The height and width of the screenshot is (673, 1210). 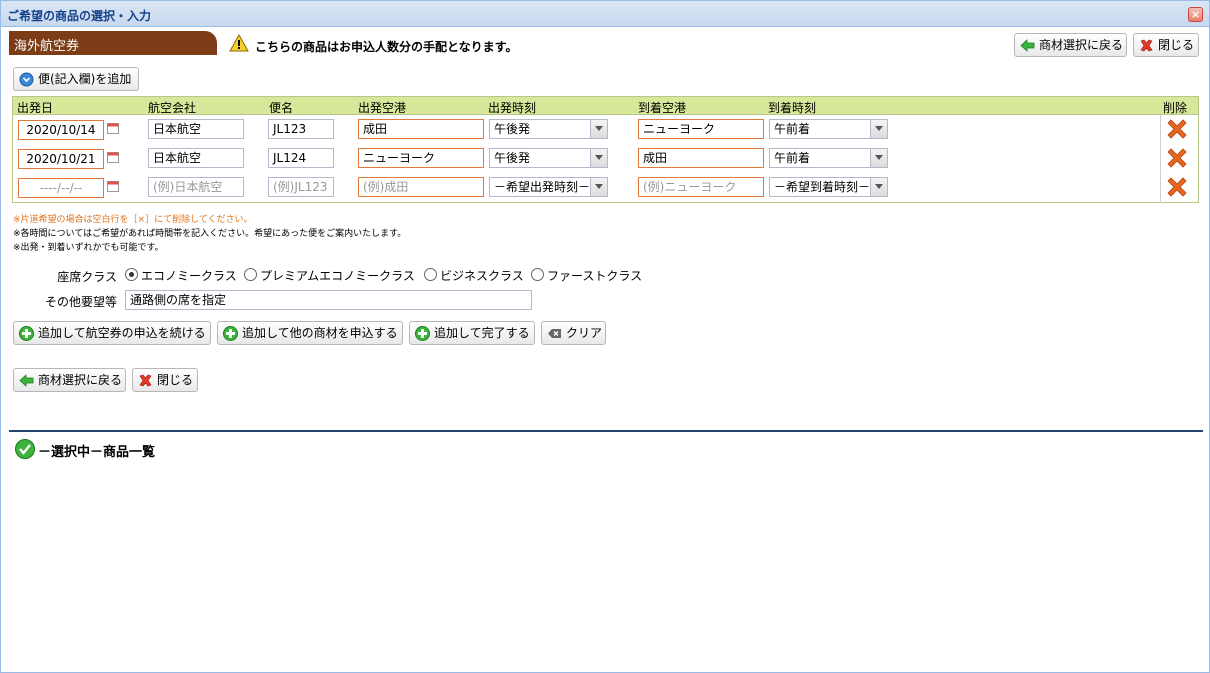 What do you see at coordinates (1176, 45) in the screenshot?
I see `close-label: 閉じる` at bounding box center [1176, 45].